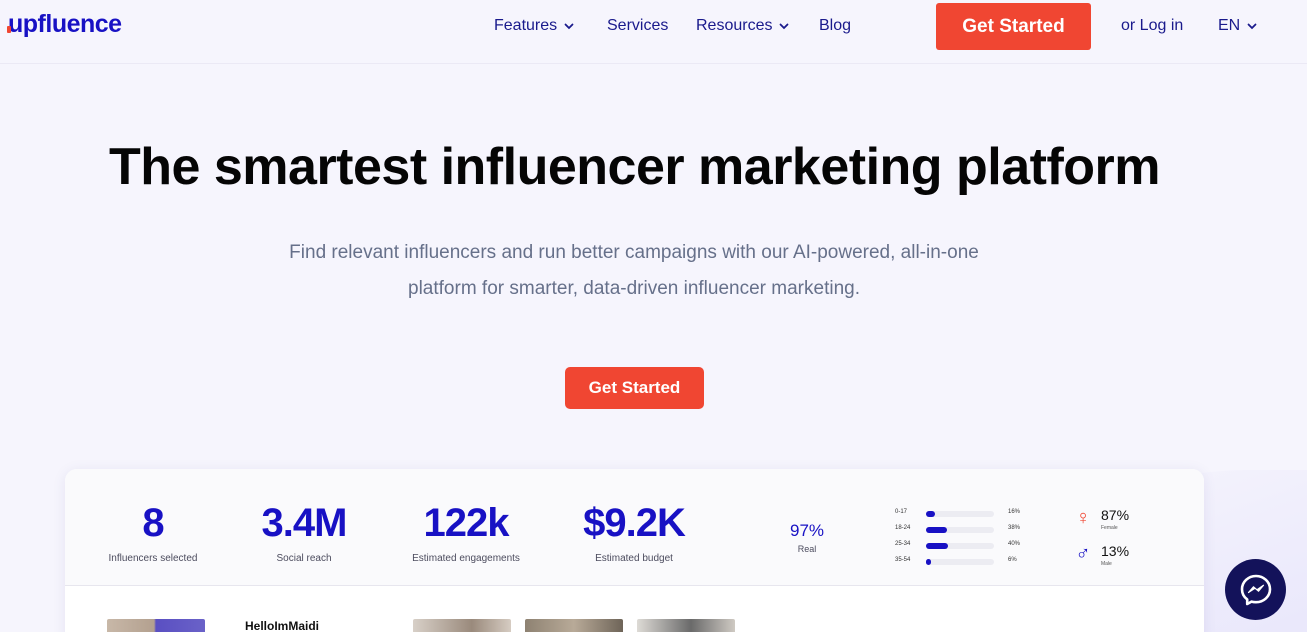  I want to click on stat-engagements: 122k Estimated engagements, so click(466, 531).